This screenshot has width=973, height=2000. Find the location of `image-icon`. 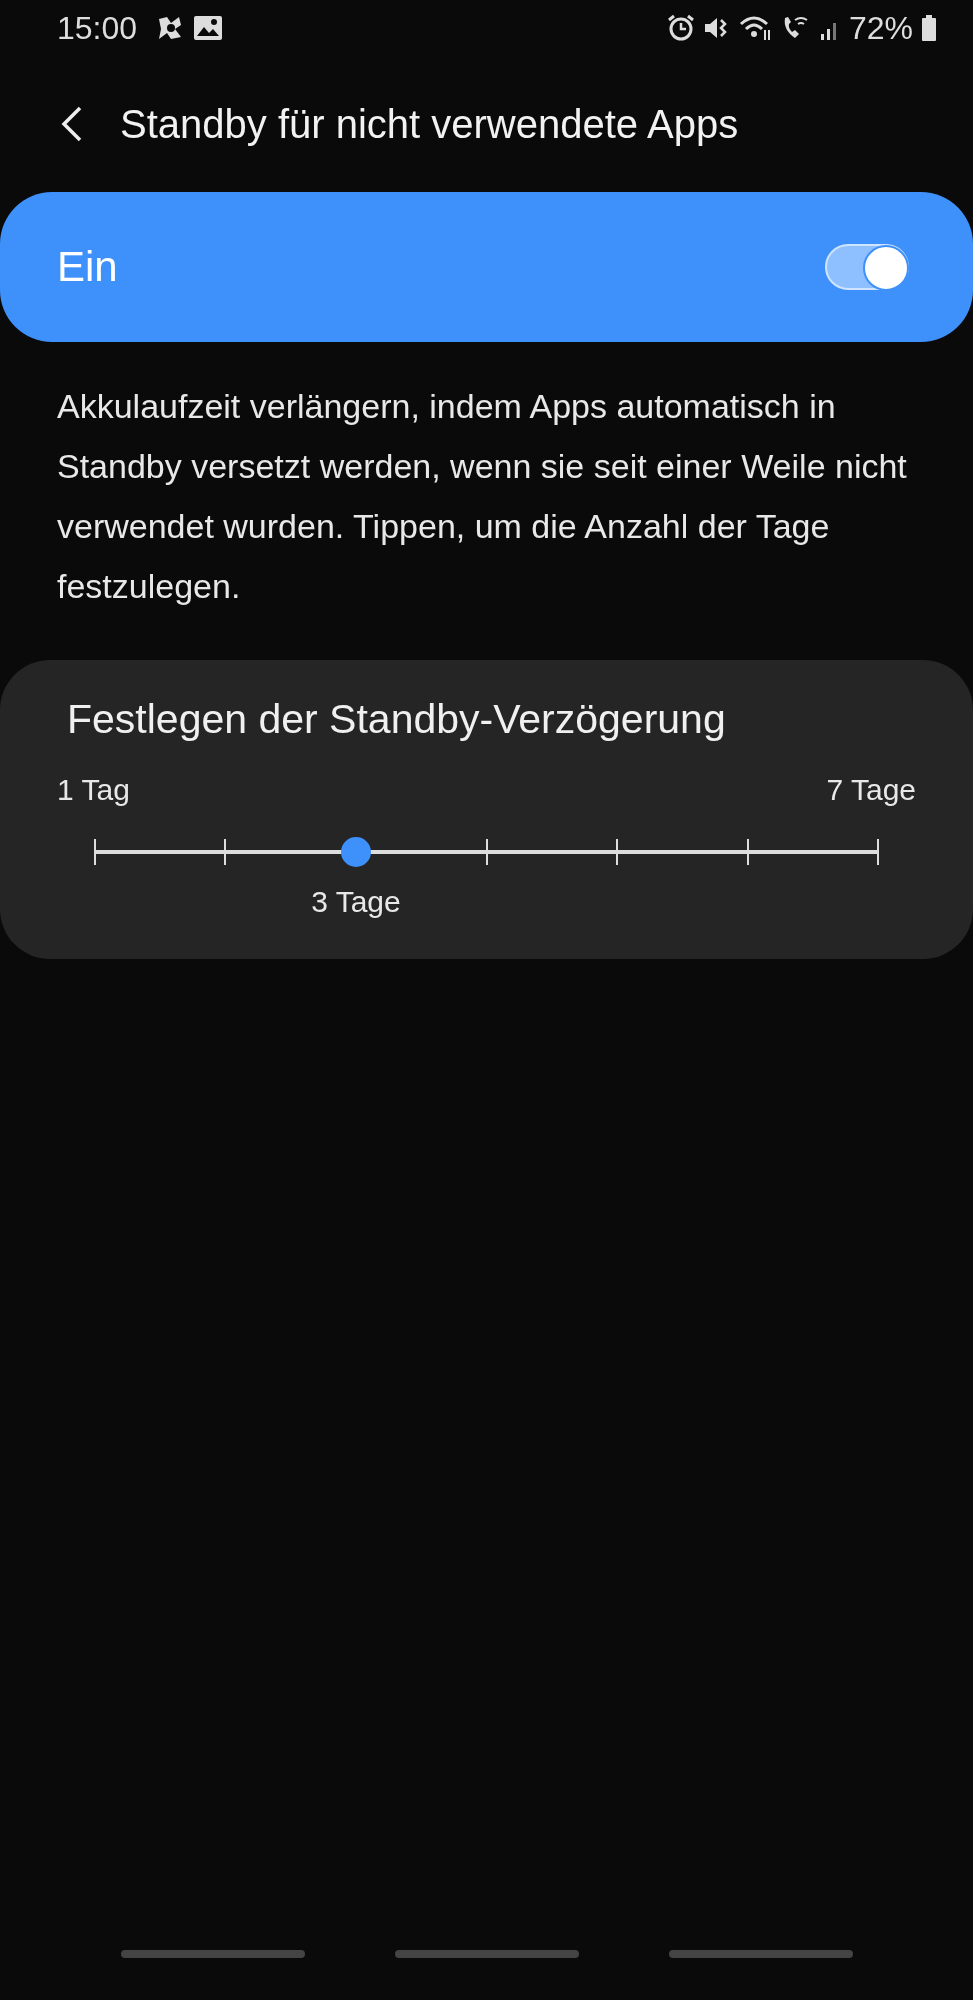

image-icon is located at coordinates (208, 28).